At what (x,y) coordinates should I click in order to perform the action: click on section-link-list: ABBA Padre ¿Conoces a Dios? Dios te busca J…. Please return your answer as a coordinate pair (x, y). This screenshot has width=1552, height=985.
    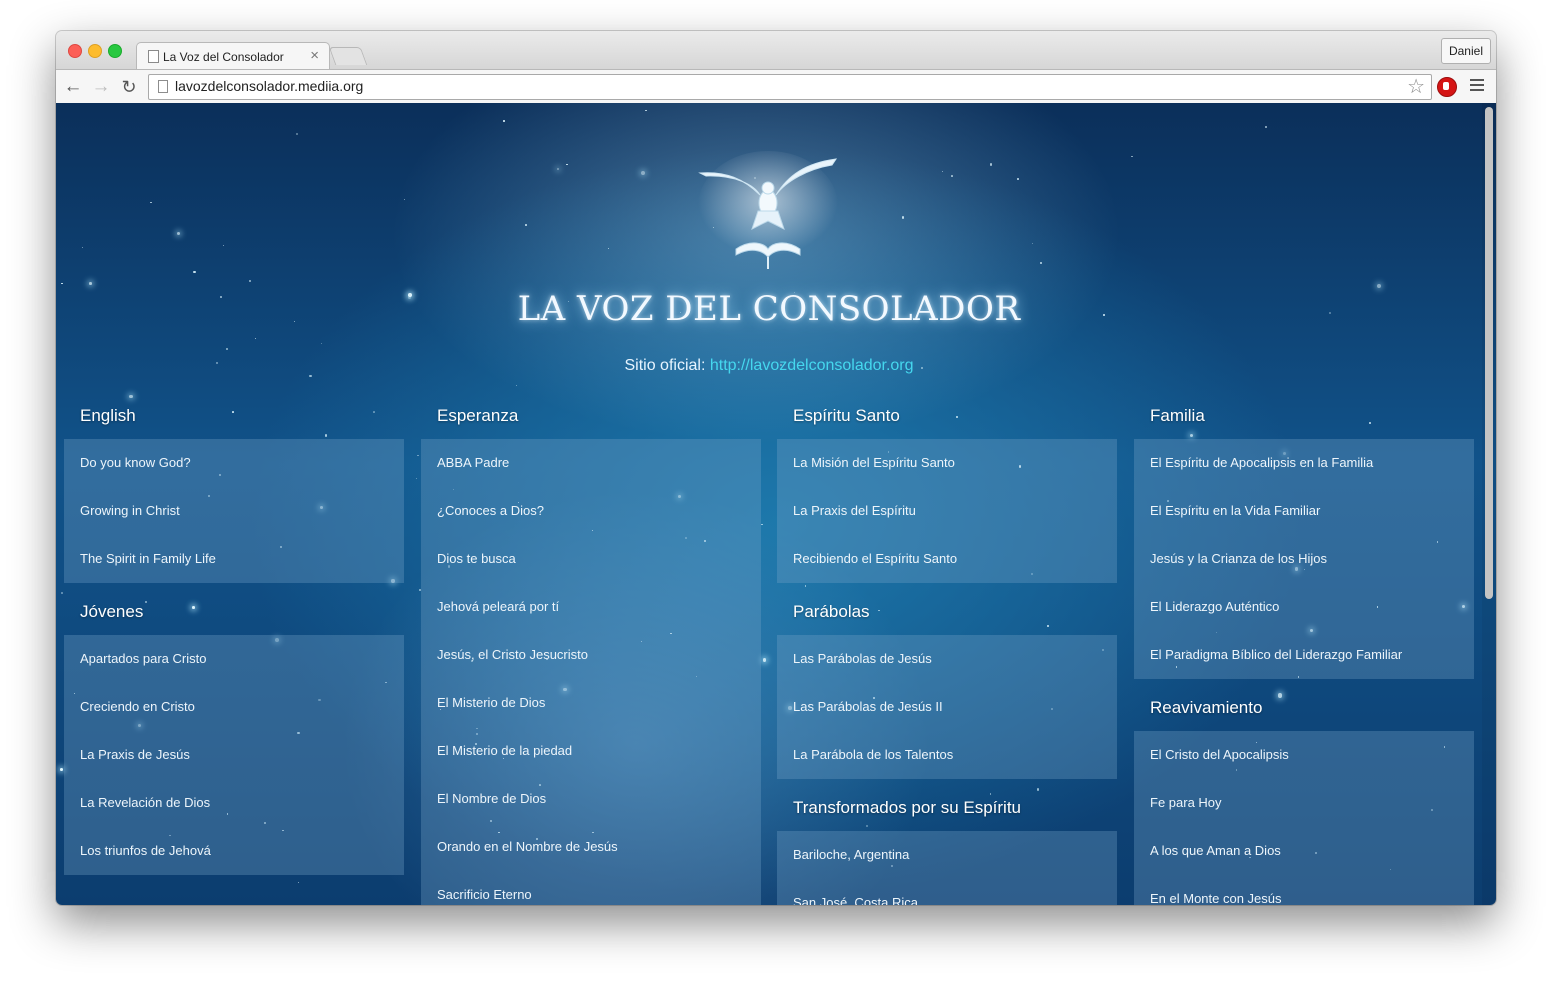
    Looking at the image, I should click on (591, 672).